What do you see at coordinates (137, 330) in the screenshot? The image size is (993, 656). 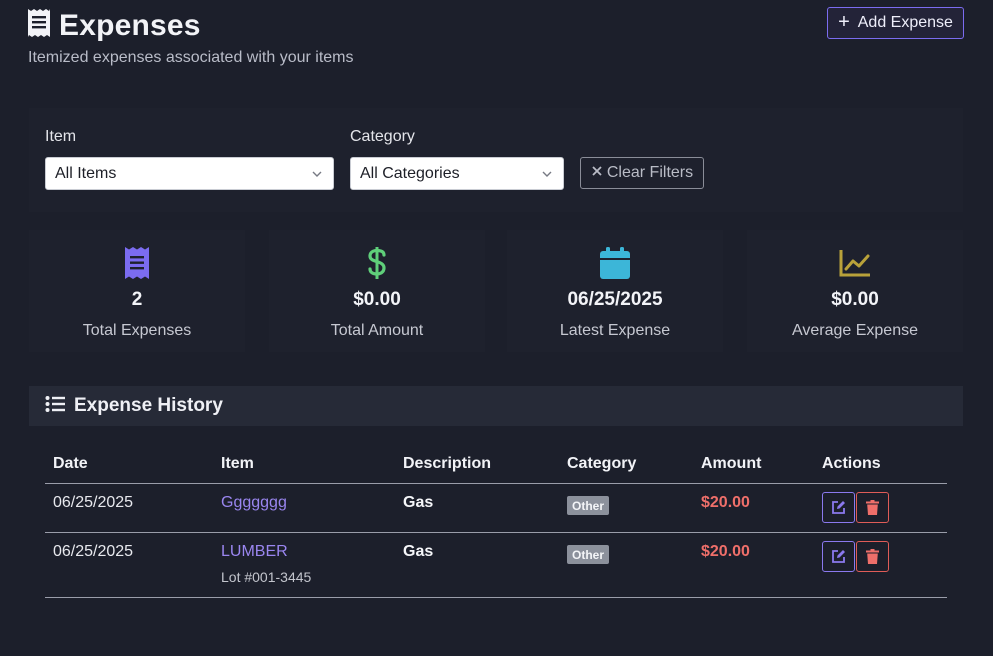 I see `stat-label: Total Expenses` at bounding box center [137, 330].